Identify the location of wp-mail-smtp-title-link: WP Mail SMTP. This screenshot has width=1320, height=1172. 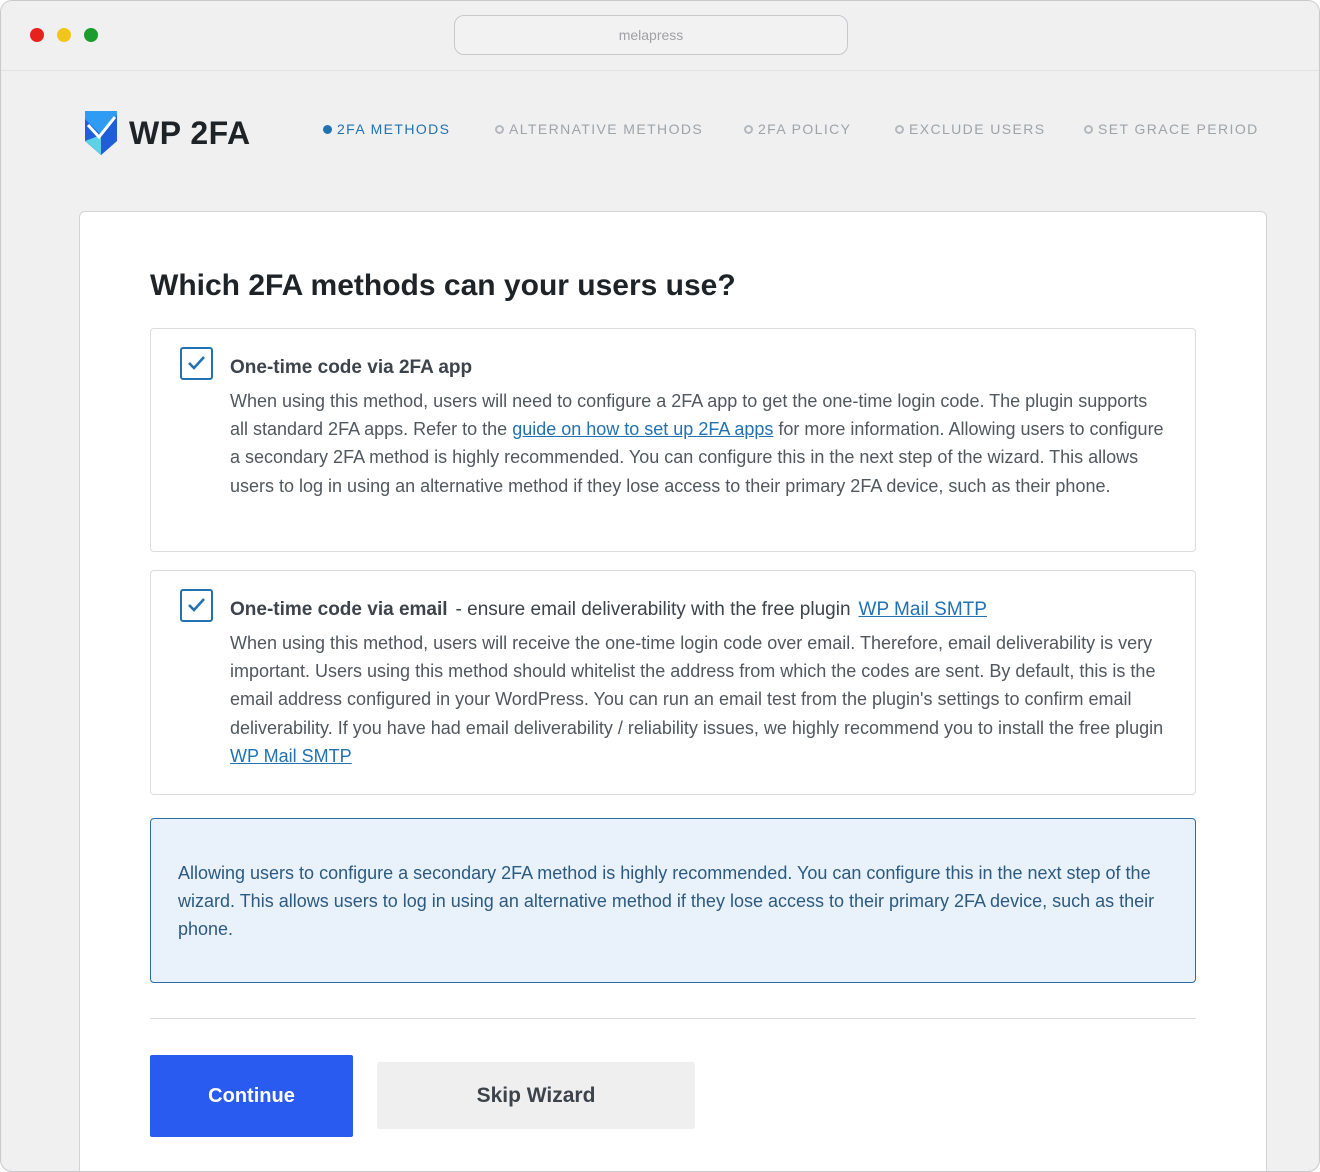
(923, 609).